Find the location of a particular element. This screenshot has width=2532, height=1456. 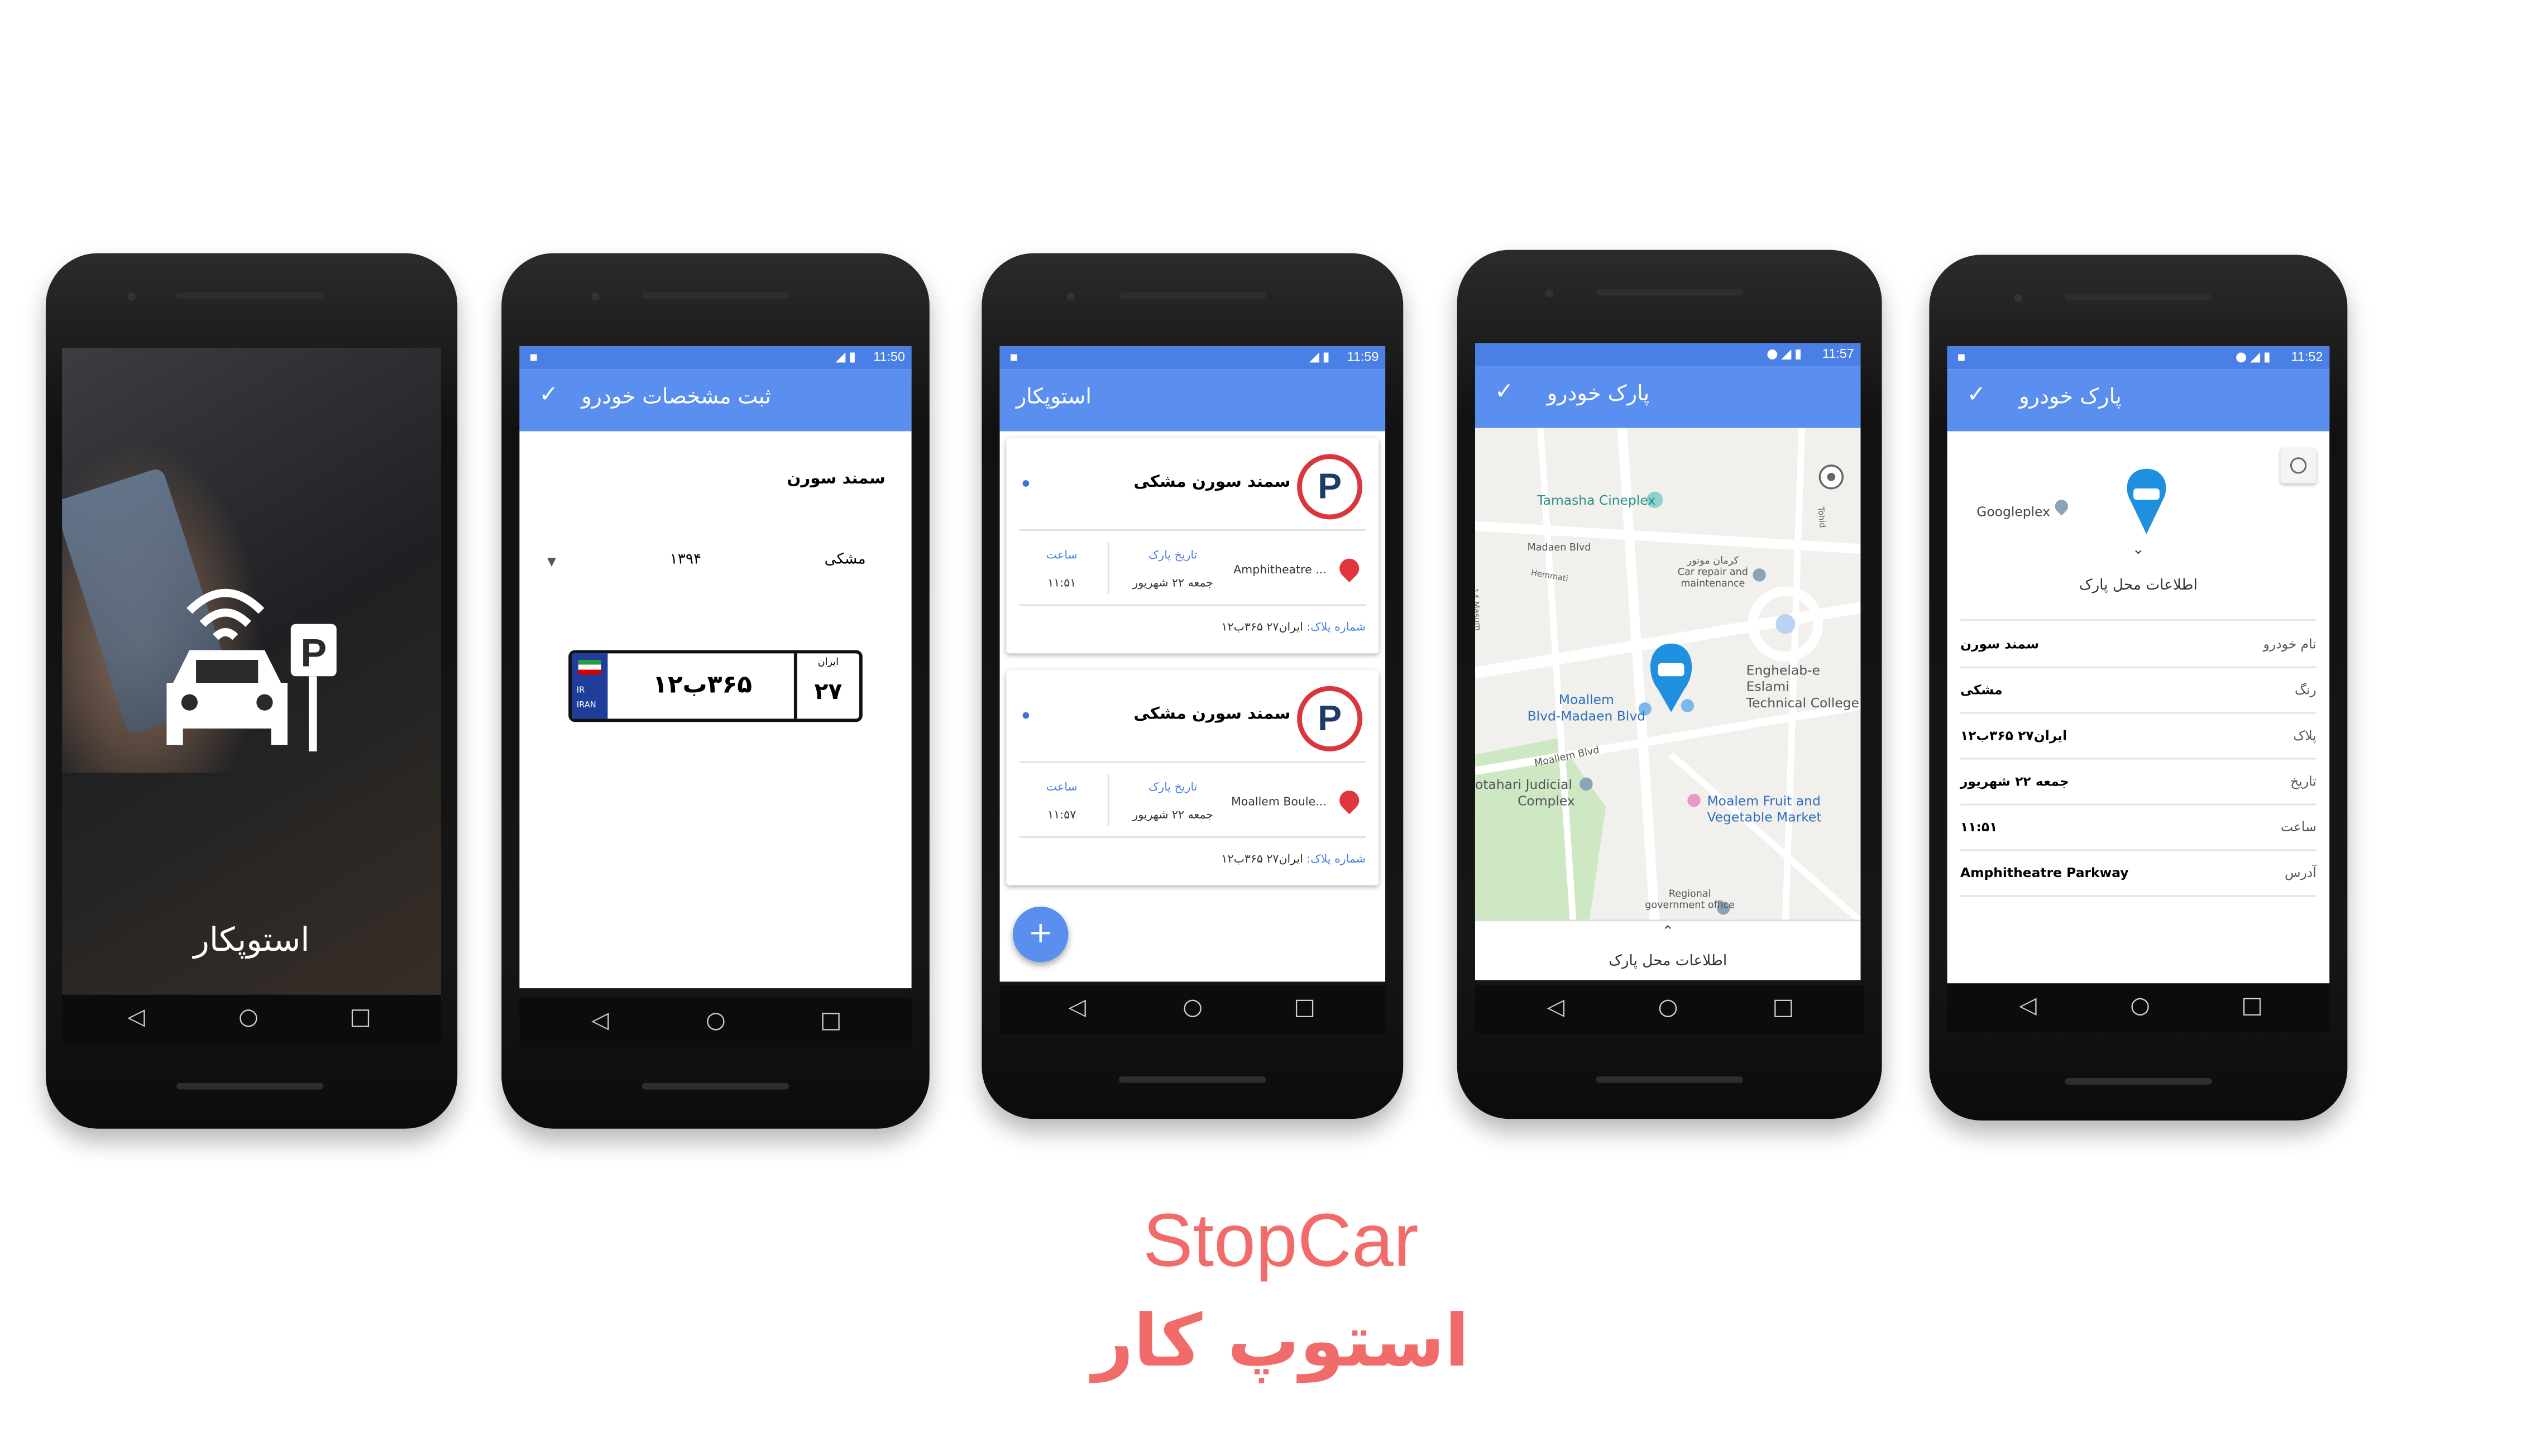

status-bar: ▪ ●◢▮ 11:52 is located at coordinates (2138, 358).